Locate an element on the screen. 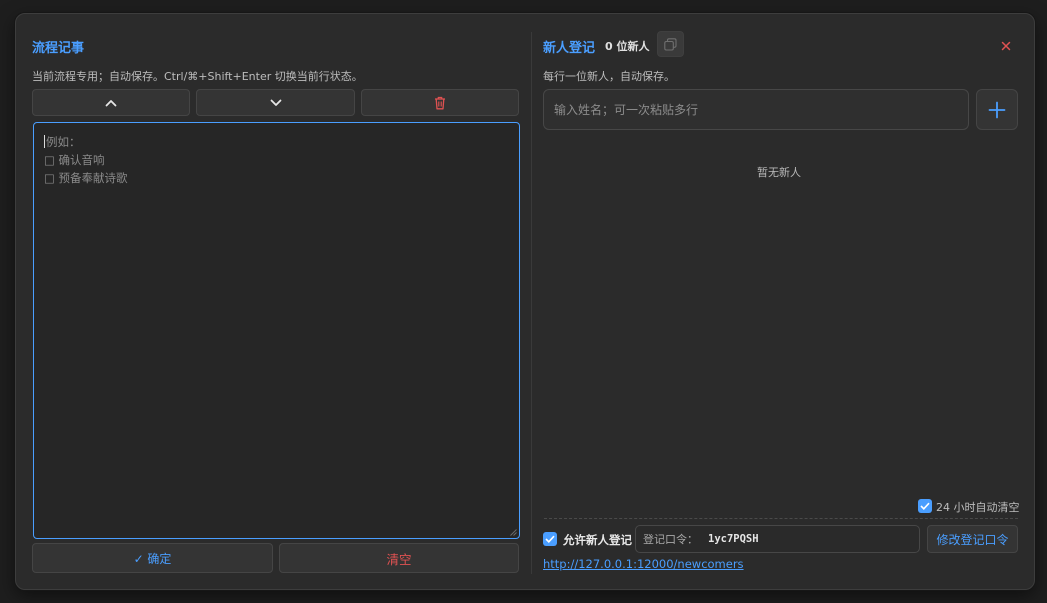 The image size is (1047, 603). delete-line-button is located at coordinates (440, 102).